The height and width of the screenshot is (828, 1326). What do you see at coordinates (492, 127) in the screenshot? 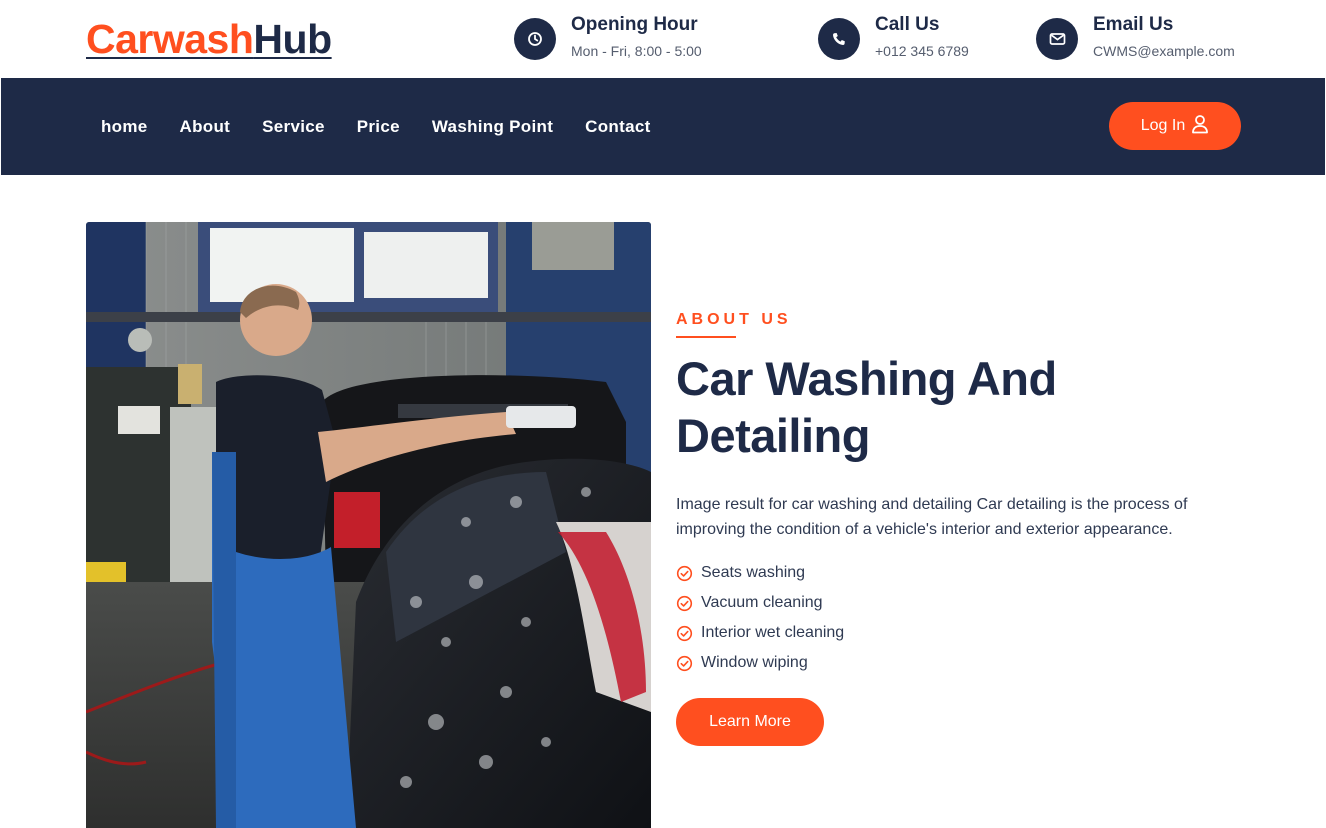
I see `nav-item-washing-point: Washing Point` at bounding box center [492, 127].